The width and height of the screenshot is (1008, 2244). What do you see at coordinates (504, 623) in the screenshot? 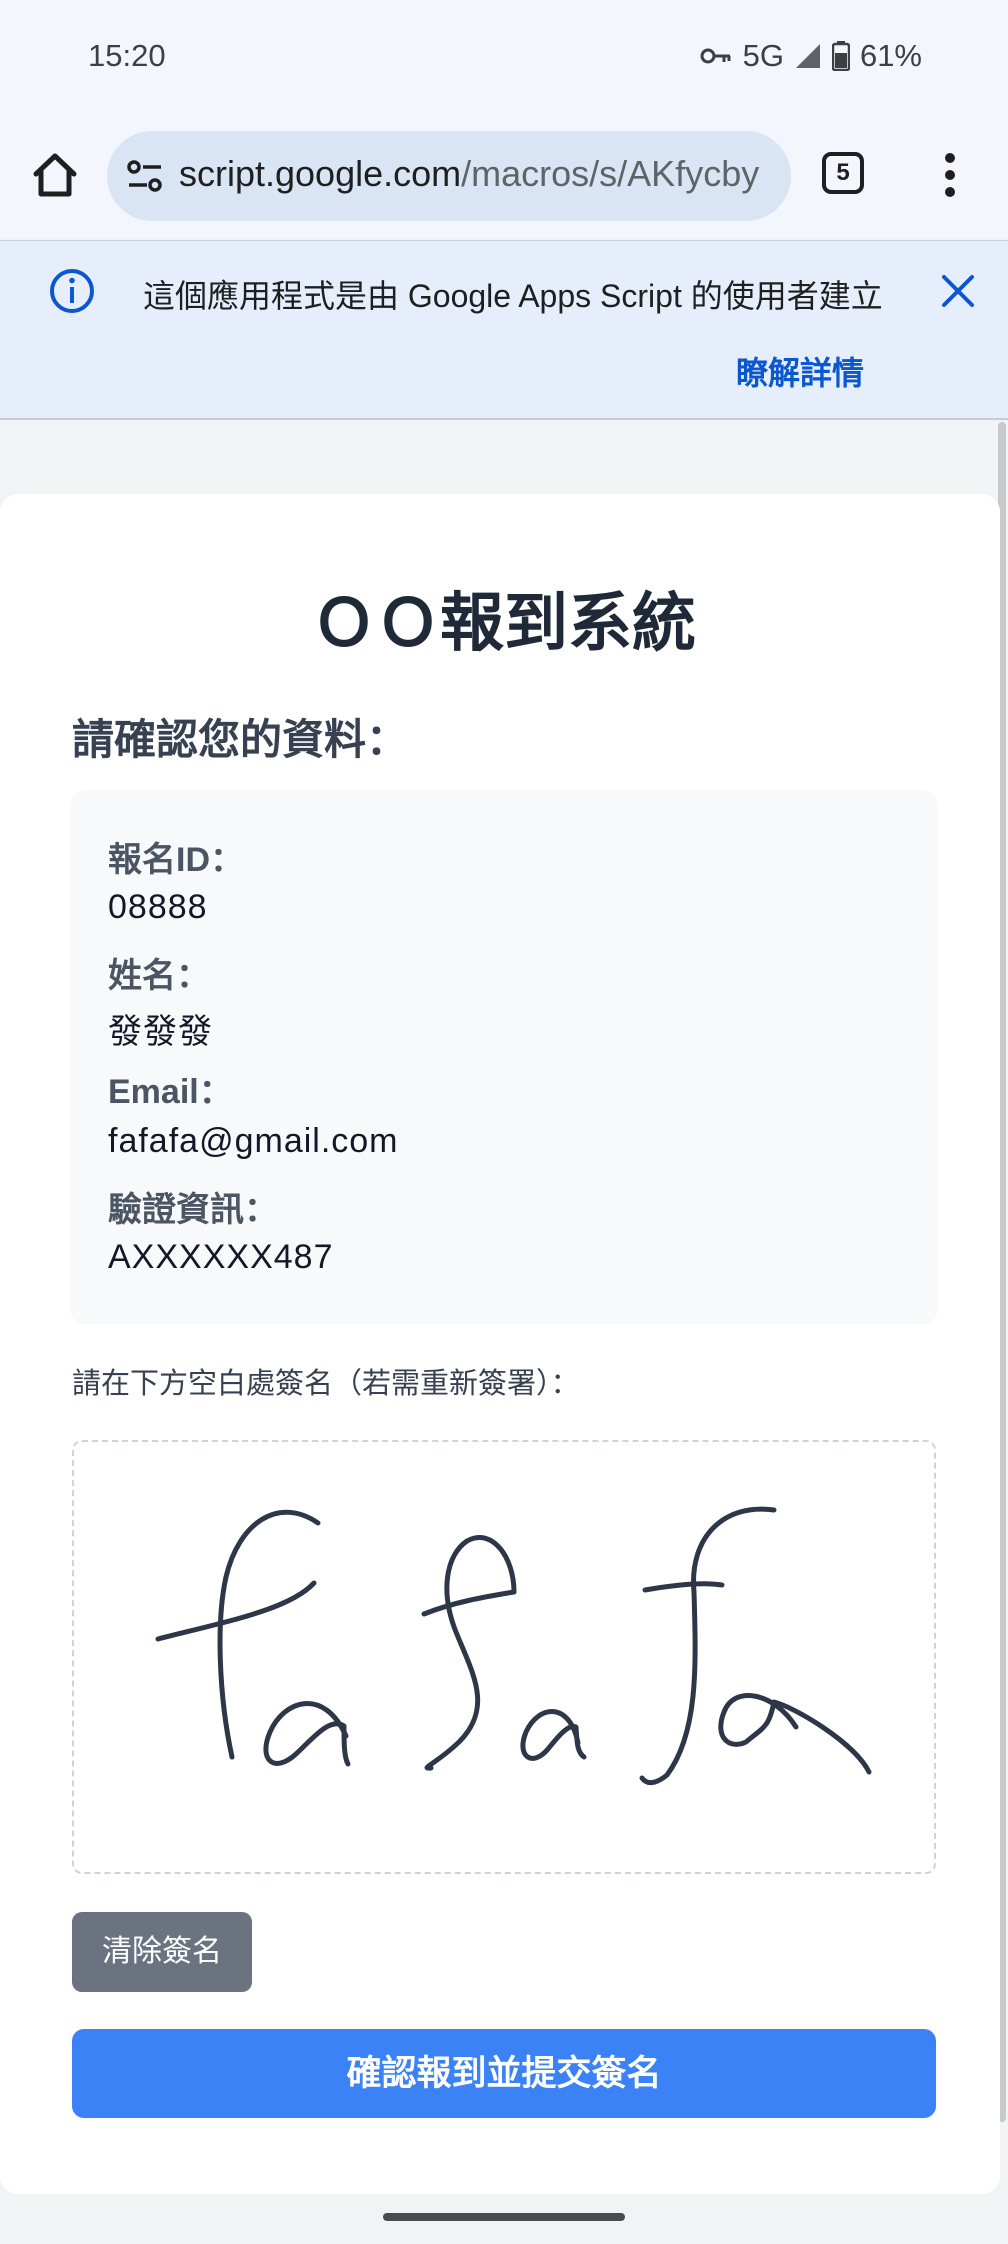
I see `page-title: ＯＯ報到系統` at bounding box center [504, 623].